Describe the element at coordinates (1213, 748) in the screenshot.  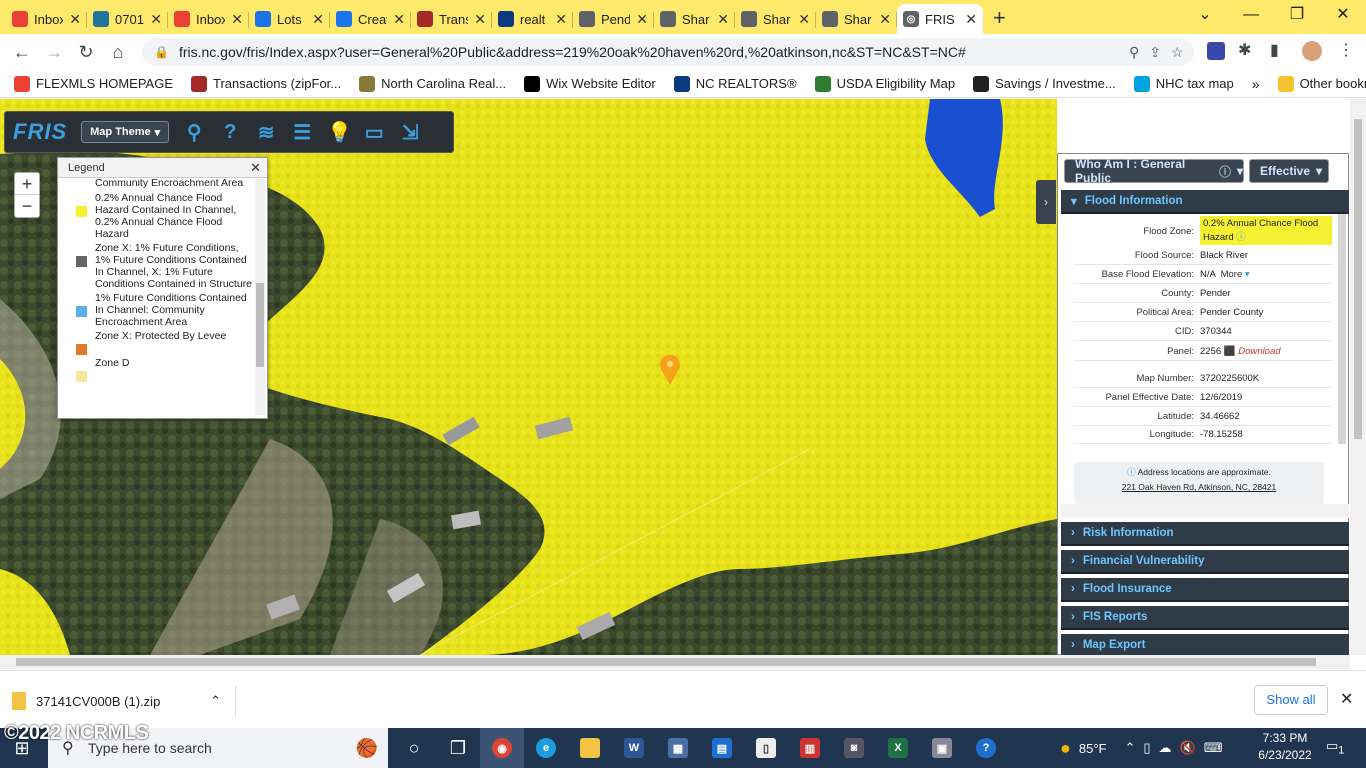
I see `keyboard-icon: ⌨` at that location.